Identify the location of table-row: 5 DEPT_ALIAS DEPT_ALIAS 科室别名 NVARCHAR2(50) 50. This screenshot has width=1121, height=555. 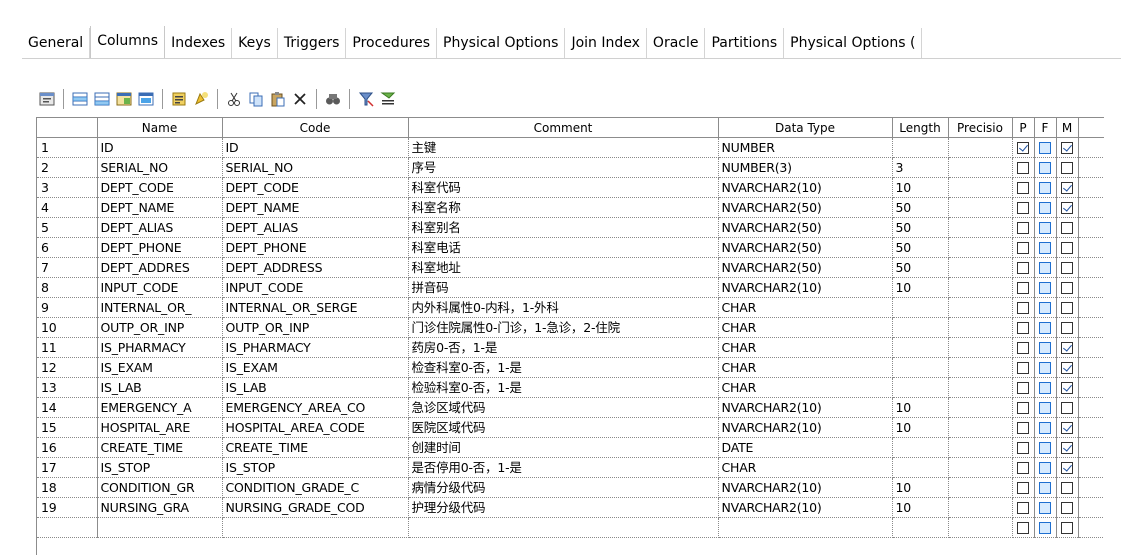
(570, 227).